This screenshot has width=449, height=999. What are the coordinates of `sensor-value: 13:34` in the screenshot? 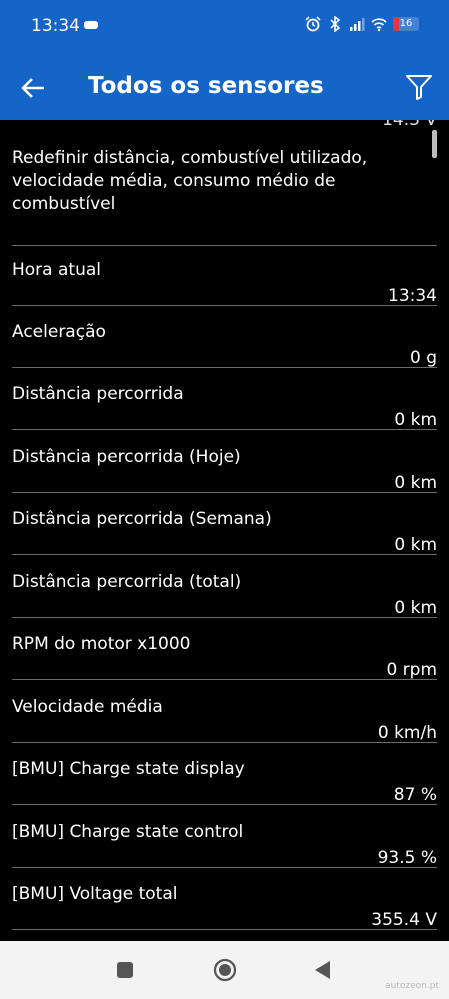 It's located at (412, 296).